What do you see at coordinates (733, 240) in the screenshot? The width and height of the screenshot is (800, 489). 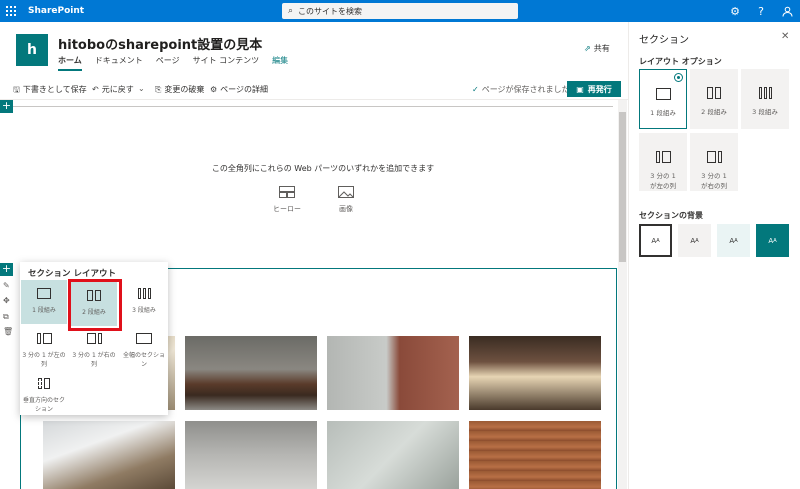 I see `background-option-soft: AA` at bounding box center [733, 240].